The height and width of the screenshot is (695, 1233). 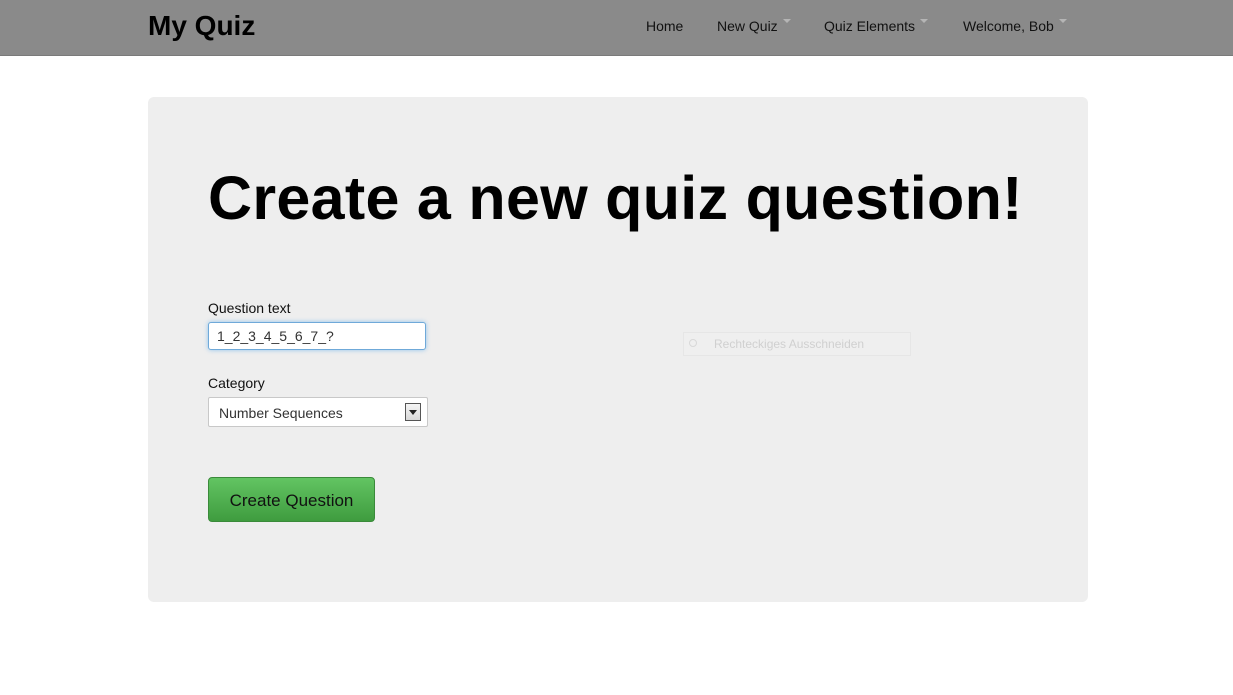 I want to click on faded-context-menu-item: Rechteckiges Ausschneiden, so click(x=797, y=344).